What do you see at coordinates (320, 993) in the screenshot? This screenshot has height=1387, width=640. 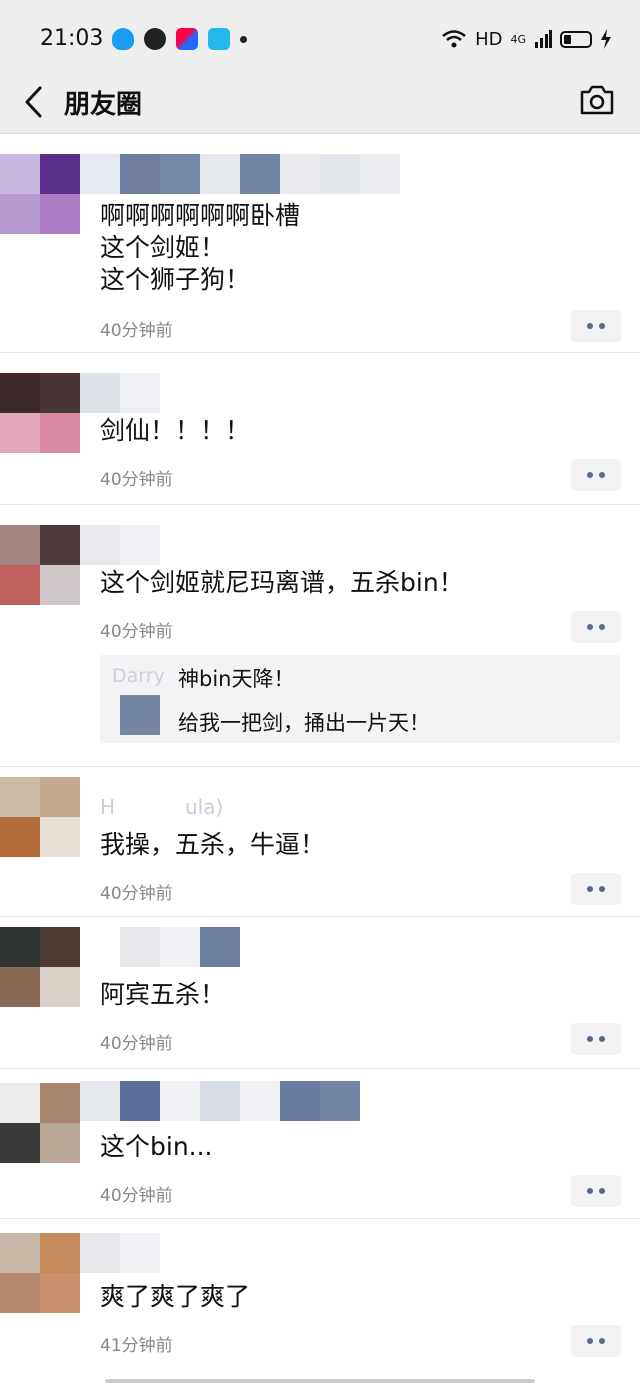 I see `comment-item: 阿宾五杀！ 40分钟前` at bounding box center [320, 993].